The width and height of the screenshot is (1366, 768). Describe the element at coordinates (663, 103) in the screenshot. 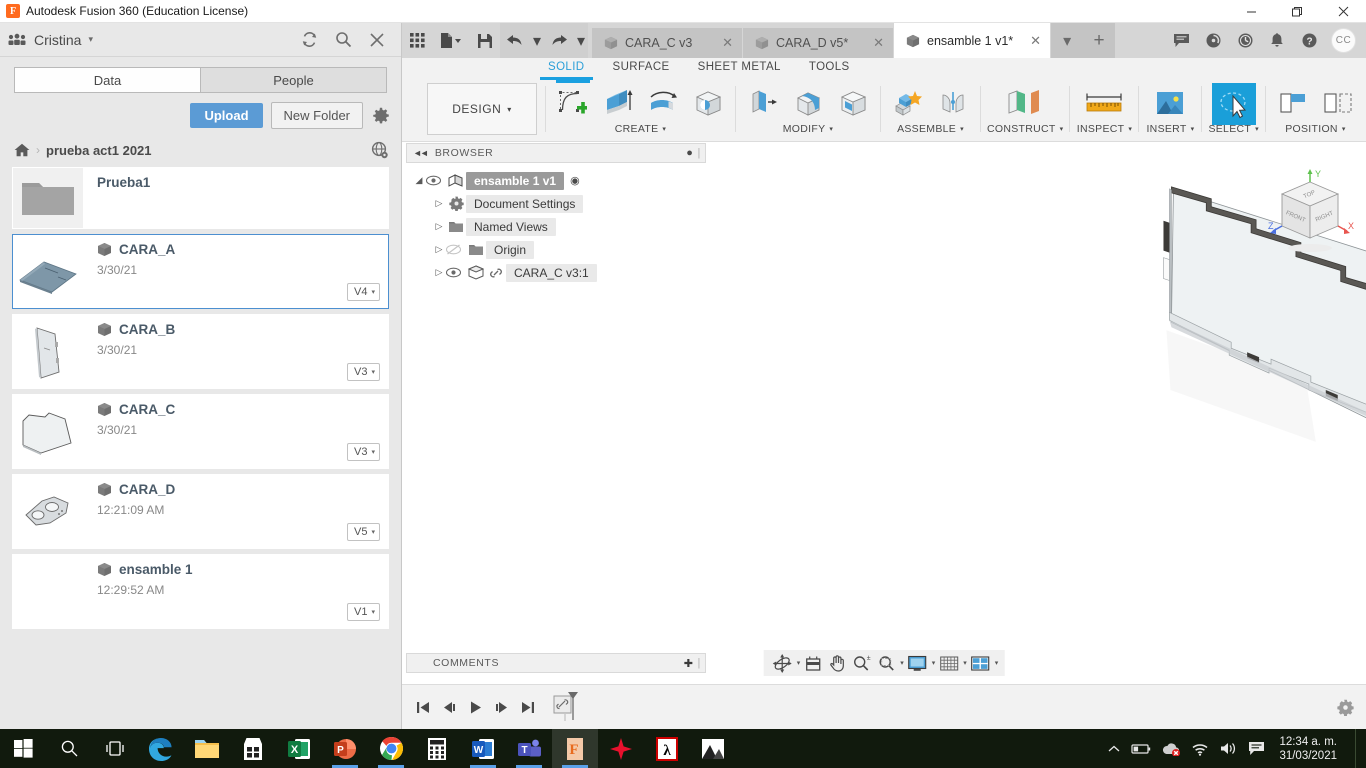

I see `revolve-icon` at that location.